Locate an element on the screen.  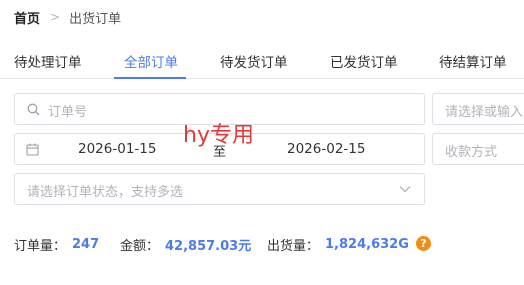
stat-shipped-value: 1,824,632G is located at coordinates (367, 244).